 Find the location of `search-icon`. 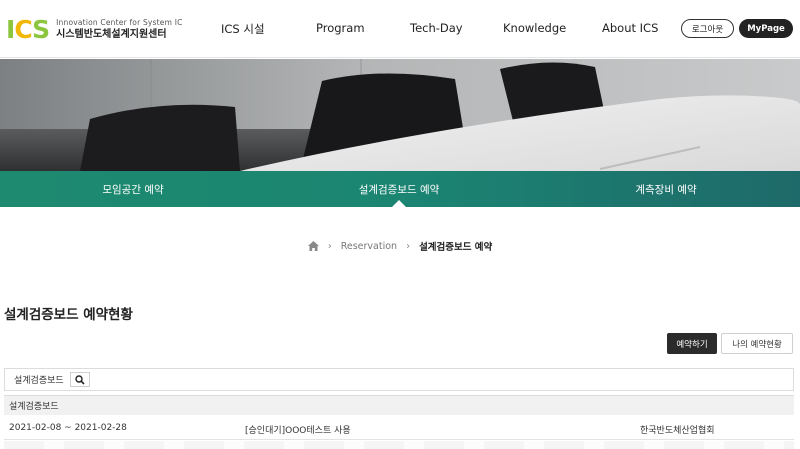

search-icon is located at coordinates (79, 379).